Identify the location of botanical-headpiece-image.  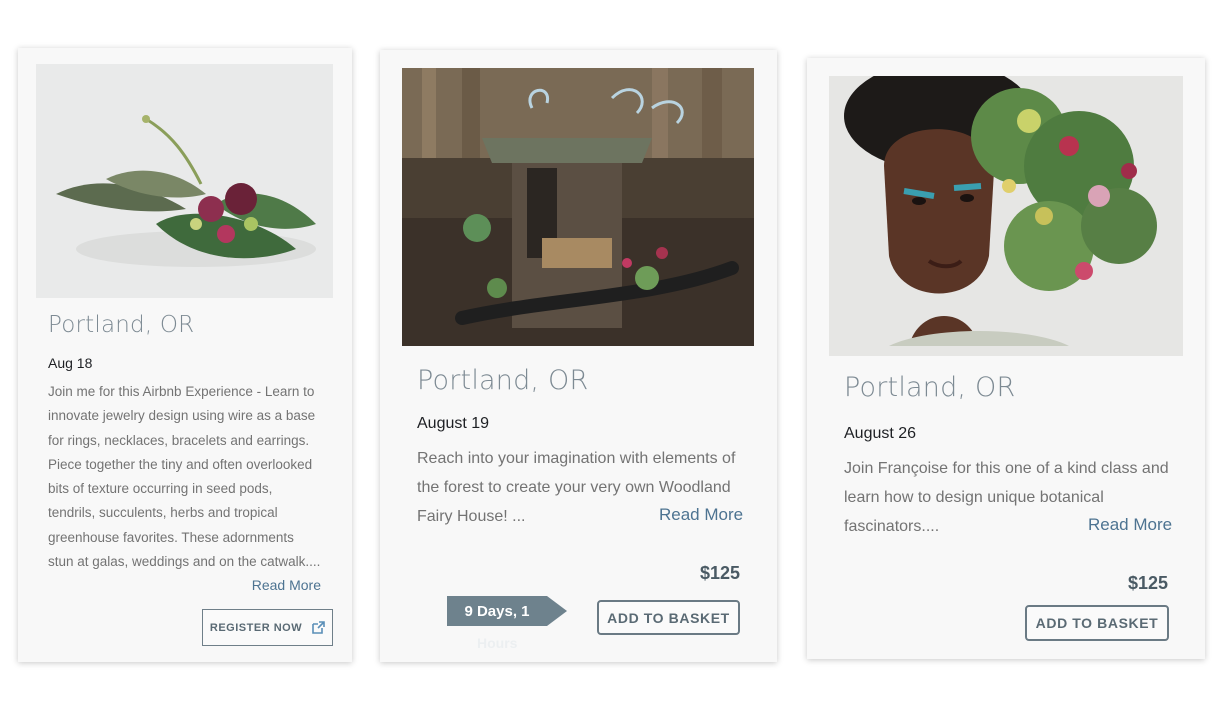
(1006, 216).